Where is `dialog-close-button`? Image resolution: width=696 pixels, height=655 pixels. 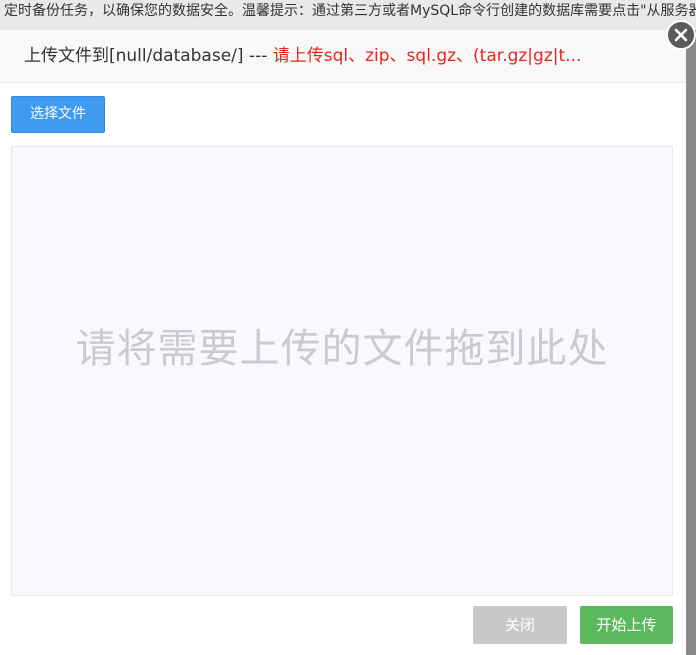
dialog-close-button is located at coordinates (681, 35).